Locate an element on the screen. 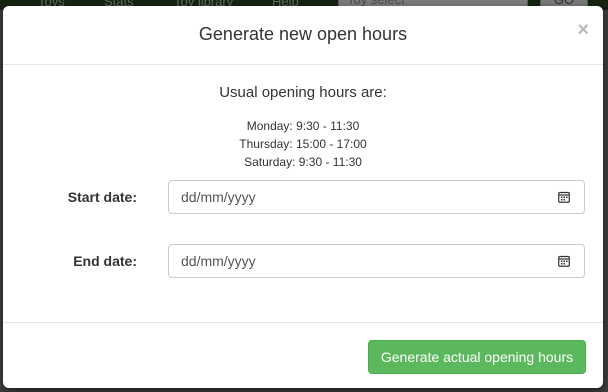 Image resolution: width=608 pixels, height=392 pixels. start-date-input: dd/mm/yyyy is located at coordinates (376, 197).